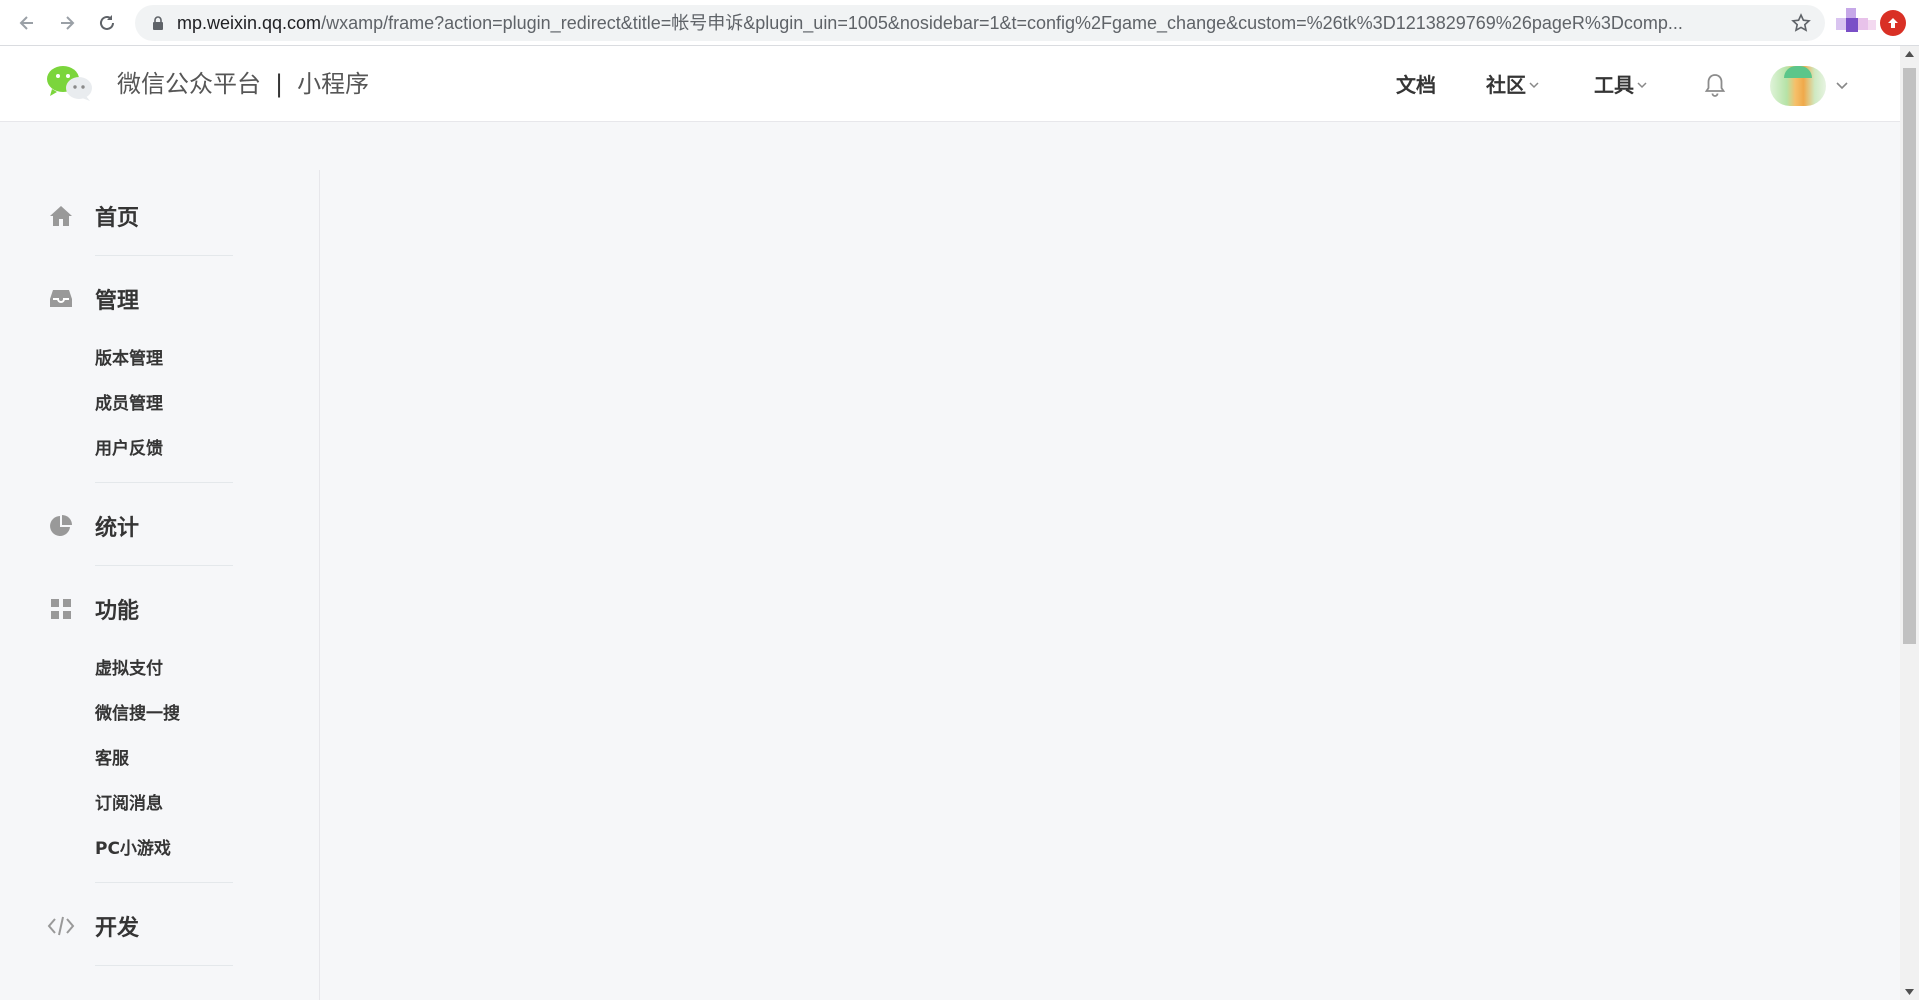  I want to click on triangle-up-icon, so click(1909, 54).